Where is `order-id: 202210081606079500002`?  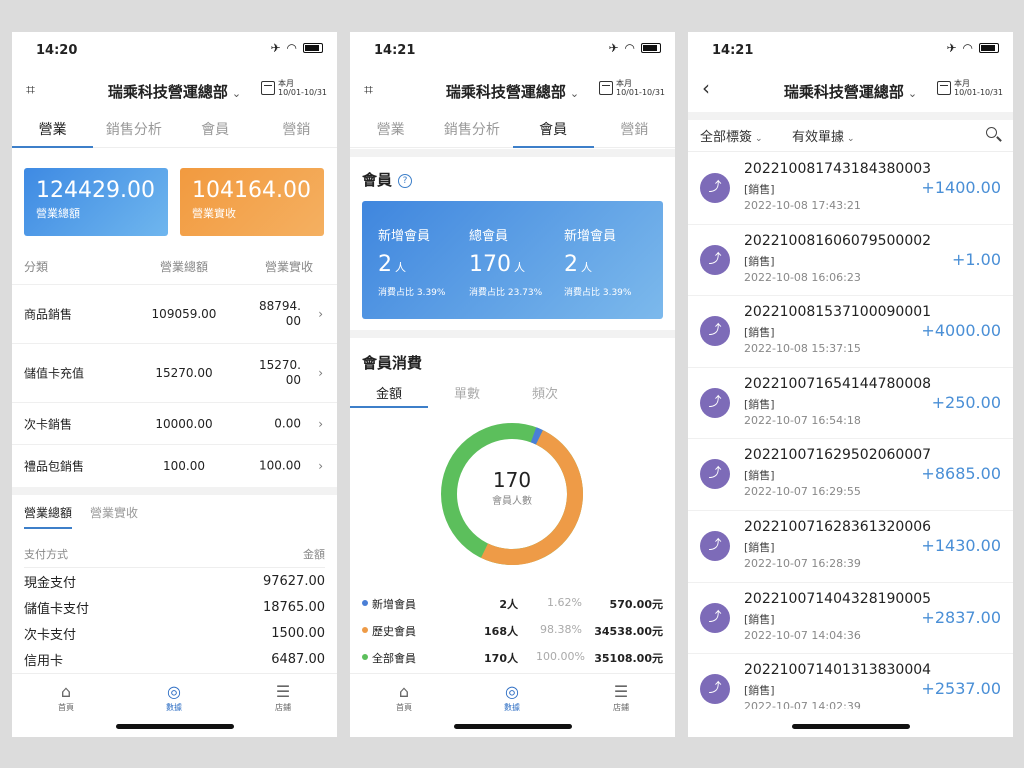
order-id: 202210081606079500002 is located at coordinates (838, 240).